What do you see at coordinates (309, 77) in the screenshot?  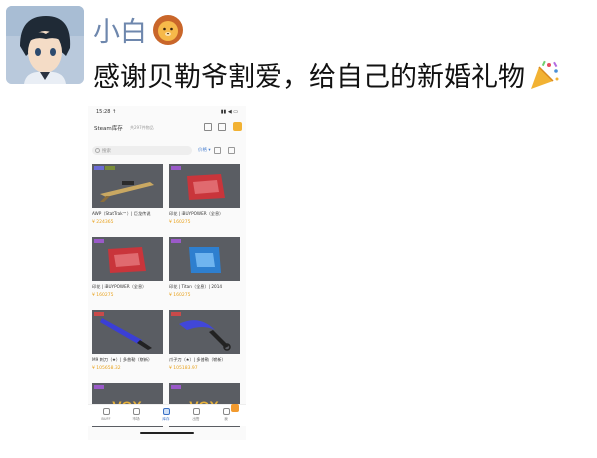 I see `post-text-content: 感谢贝勒爷割爱，给自己的新婚礼物` at bounding box center [309, 77].